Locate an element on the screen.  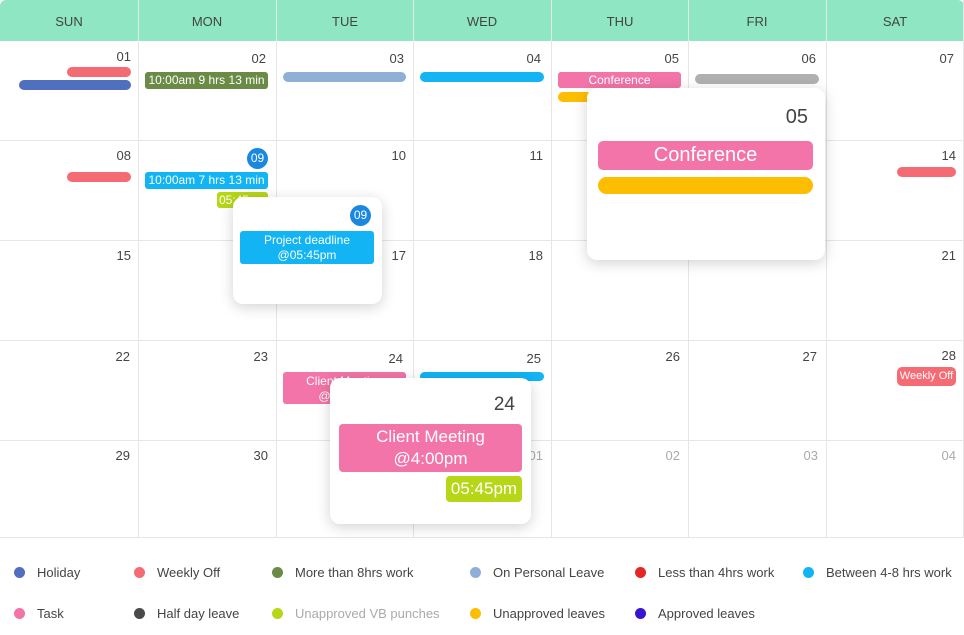
popup-event: Project deadline @05:45pm is located at coordinates (307, 247).